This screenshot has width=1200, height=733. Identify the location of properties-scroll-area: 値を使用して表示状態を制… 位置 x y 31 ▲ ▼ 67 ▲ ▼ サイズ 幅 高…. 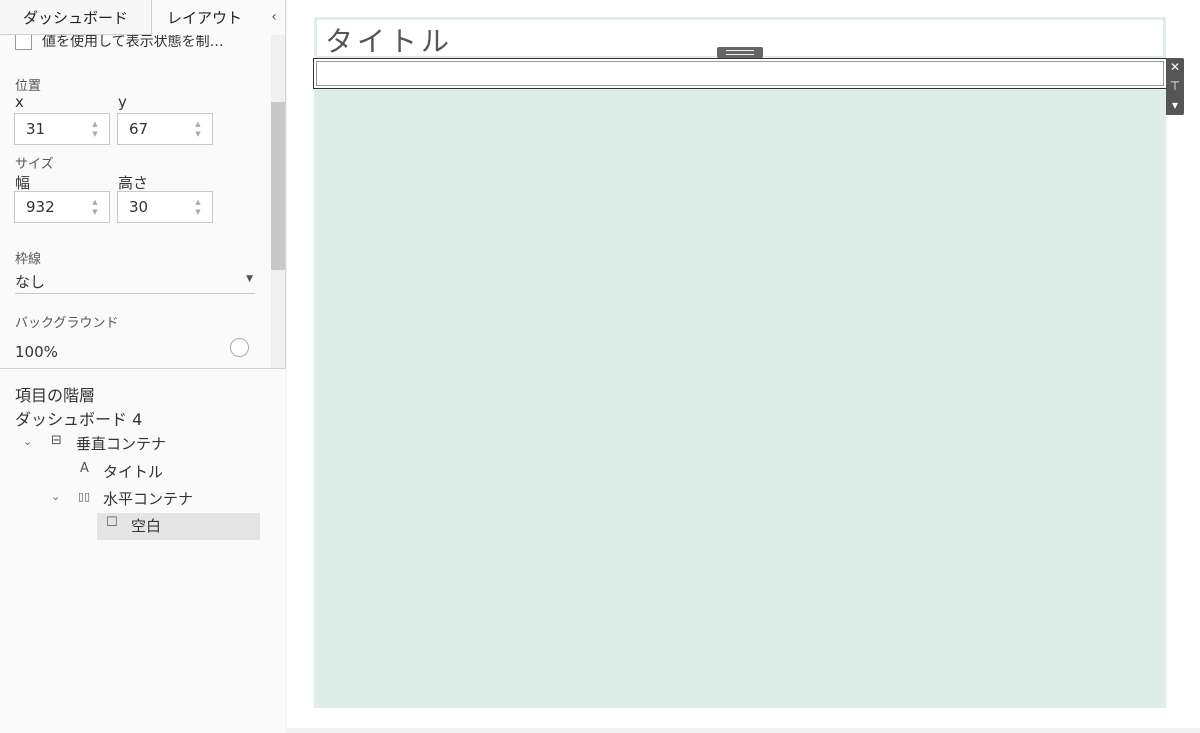
(143, 201).